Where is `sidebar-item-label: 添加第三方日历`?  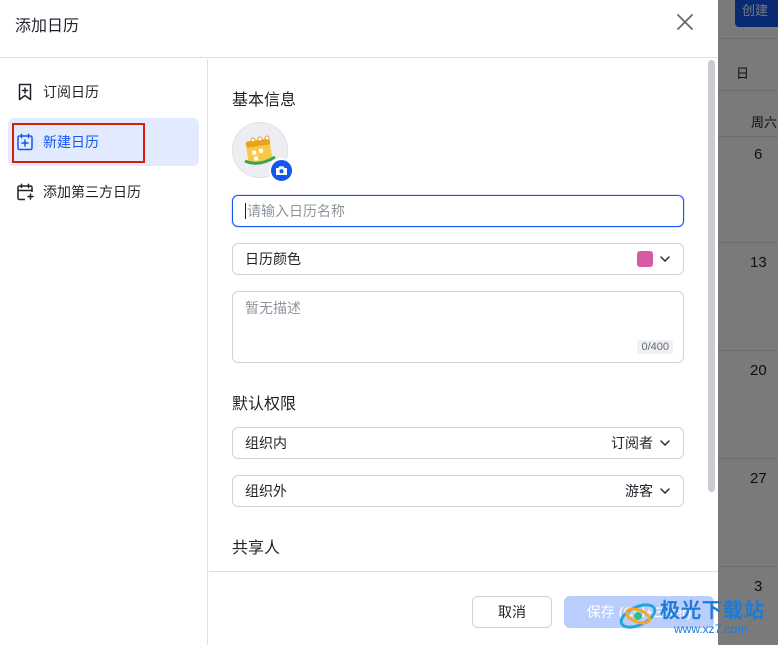
sidebar-item-label: 添加第三方日历 is located at coordinates (92, 192).